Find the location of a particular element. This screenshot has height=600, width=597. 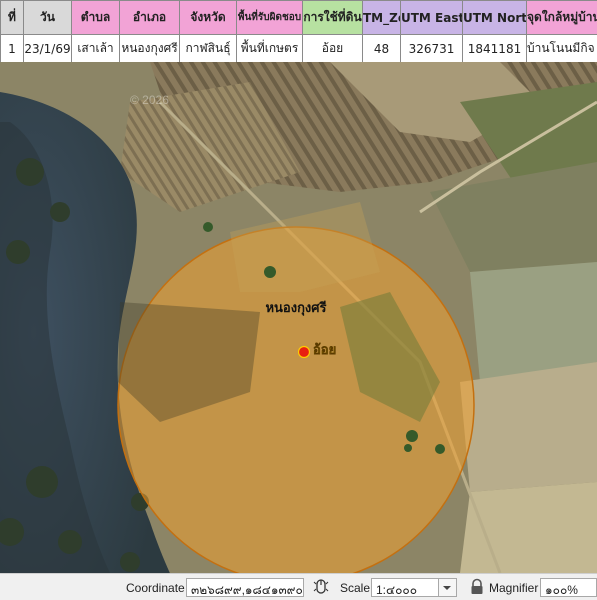

cell-subdistrict: เสาเล้า is located at coordinates (95, 48).